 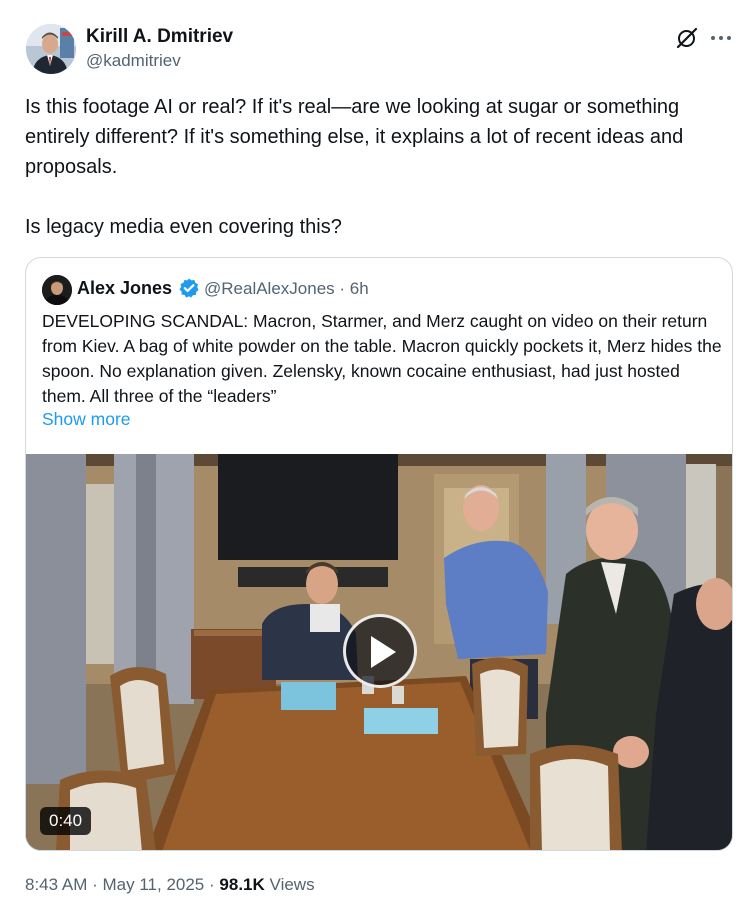 What do you see at coordinates (154, 884) in the screenshot?
I see `post-date: May 11, 2025` at bounding box center [154, 884].